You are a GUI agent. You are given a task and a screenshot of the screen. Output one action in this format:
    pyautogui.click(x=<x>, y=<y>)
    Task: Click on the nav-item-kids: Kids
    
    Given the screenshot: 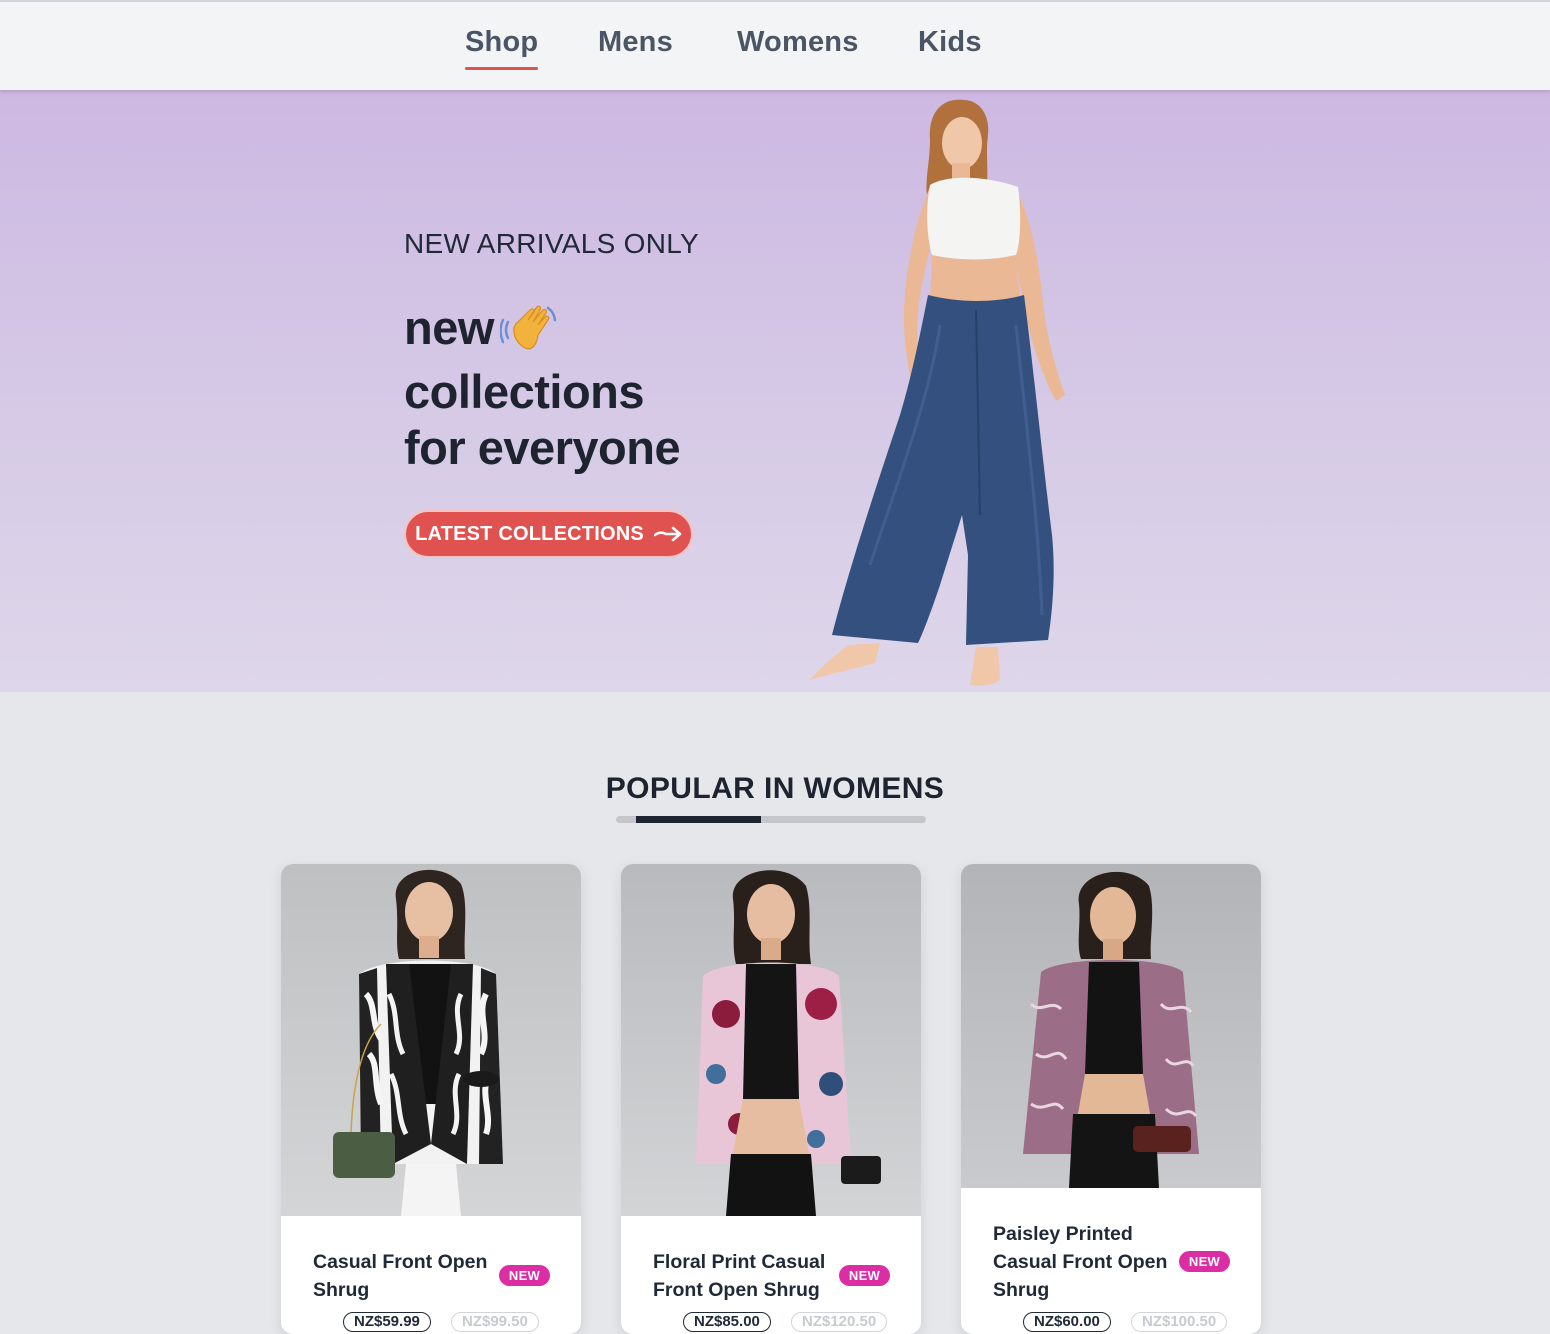 What is the action you would take?
    pyautogui.click(x=950, y=42)
    